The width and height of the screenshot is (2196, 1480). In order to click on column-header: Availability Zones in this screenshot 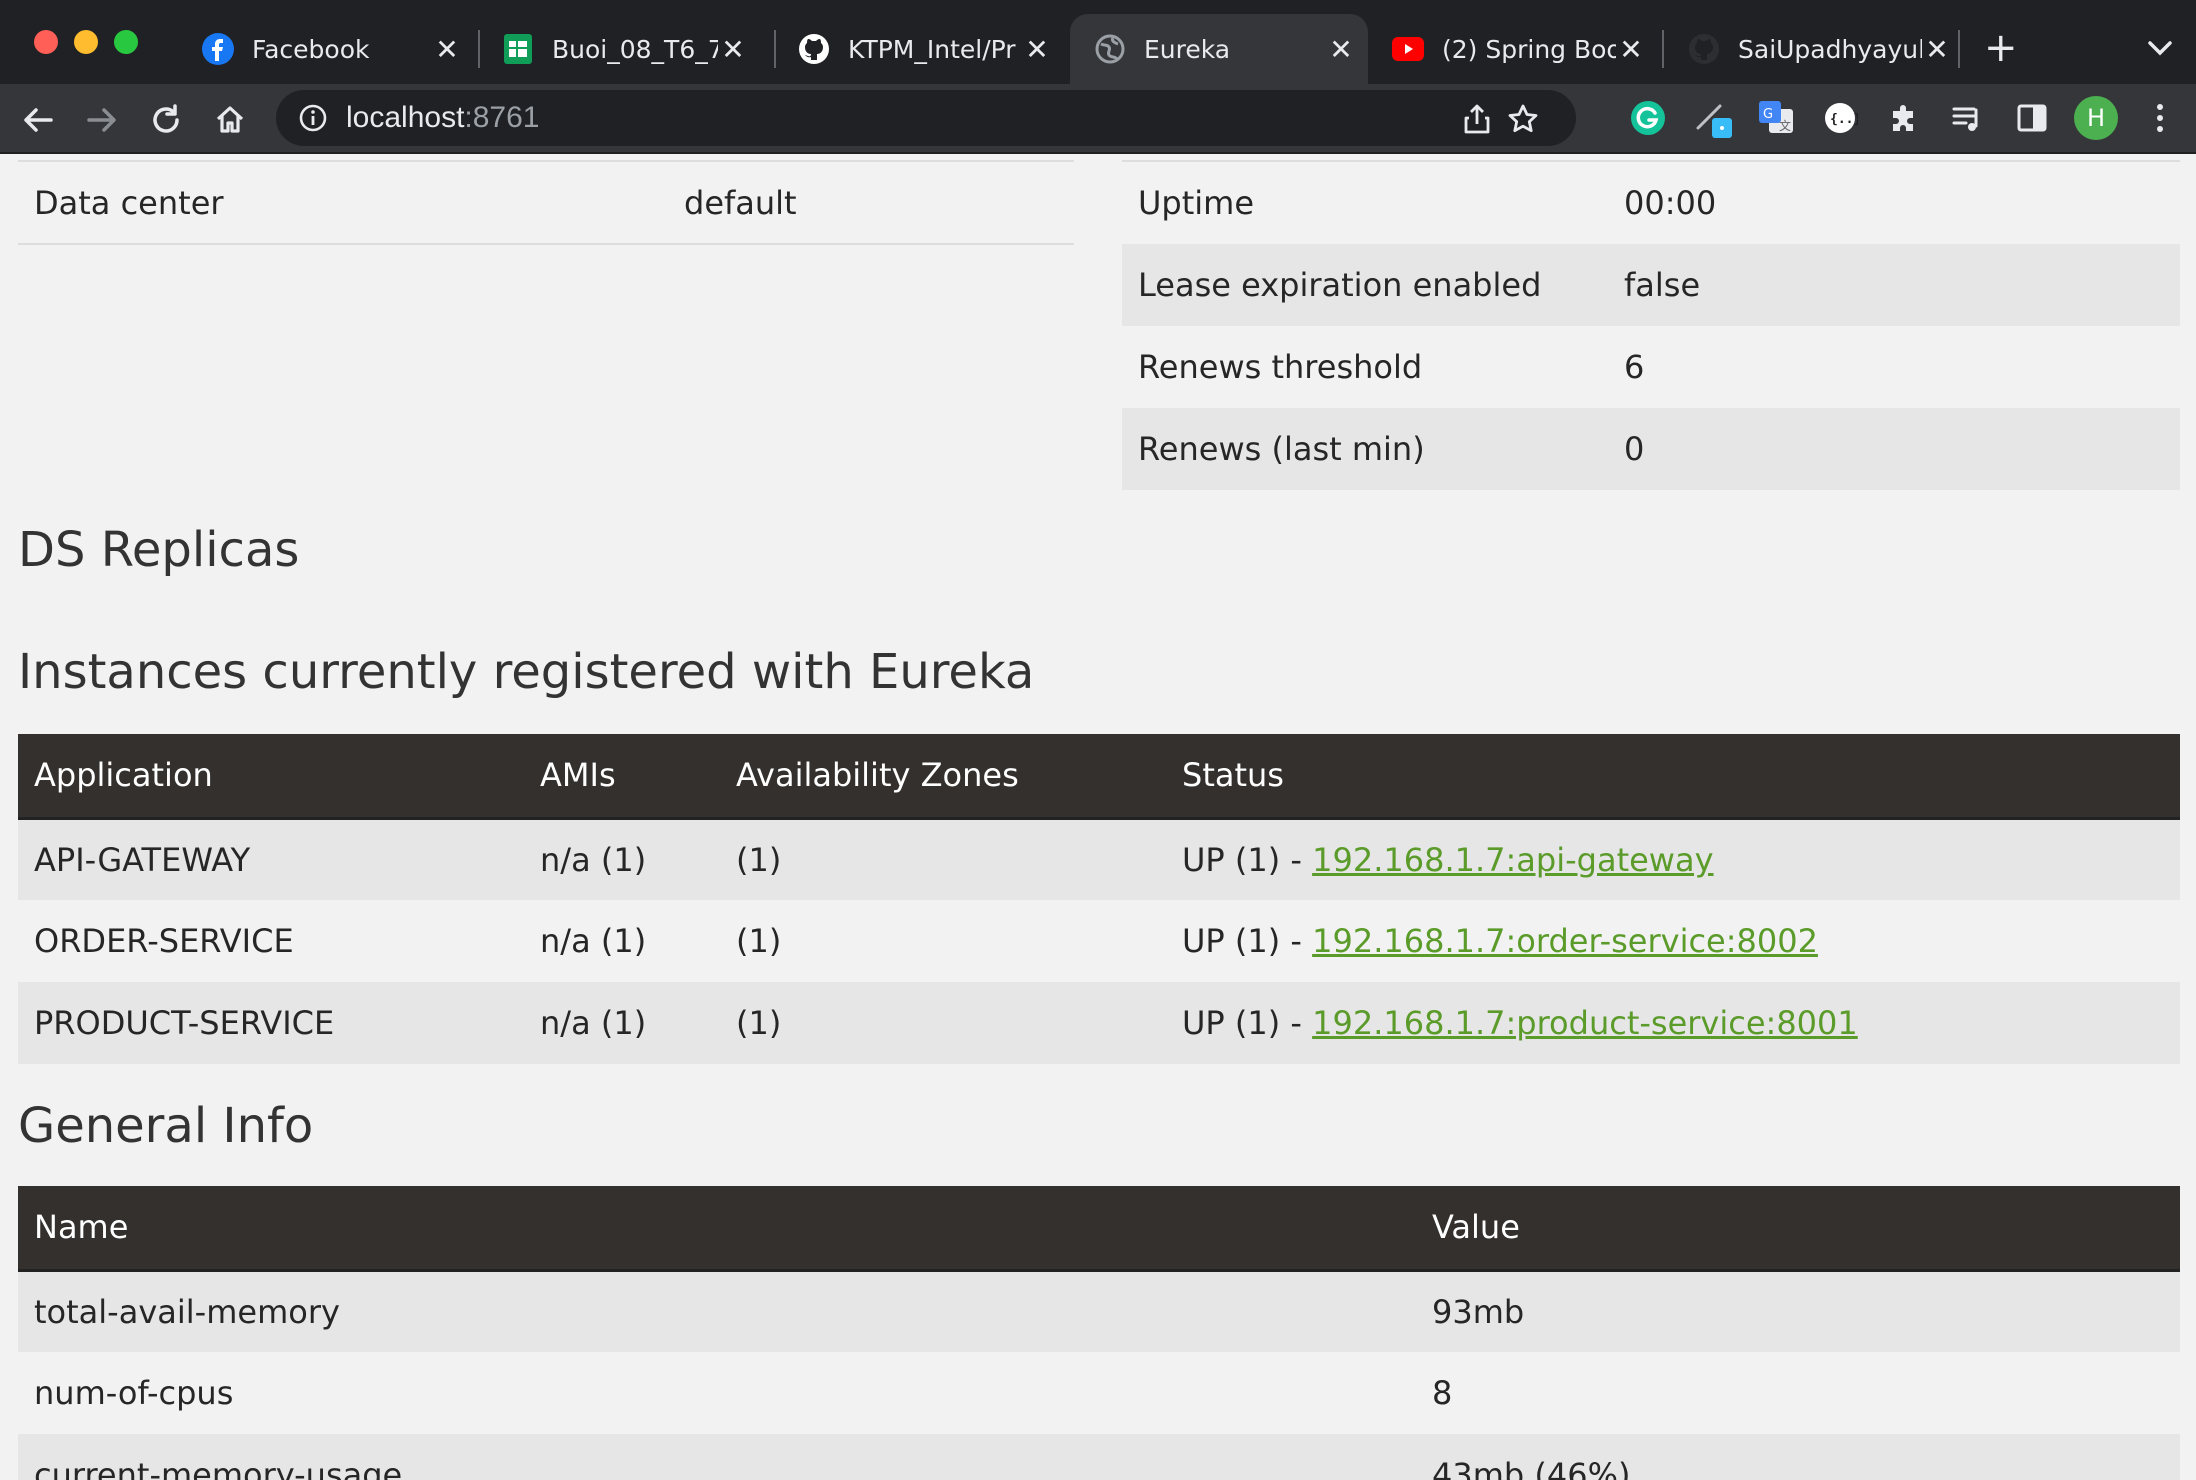, I will do `click(943, 777)`.